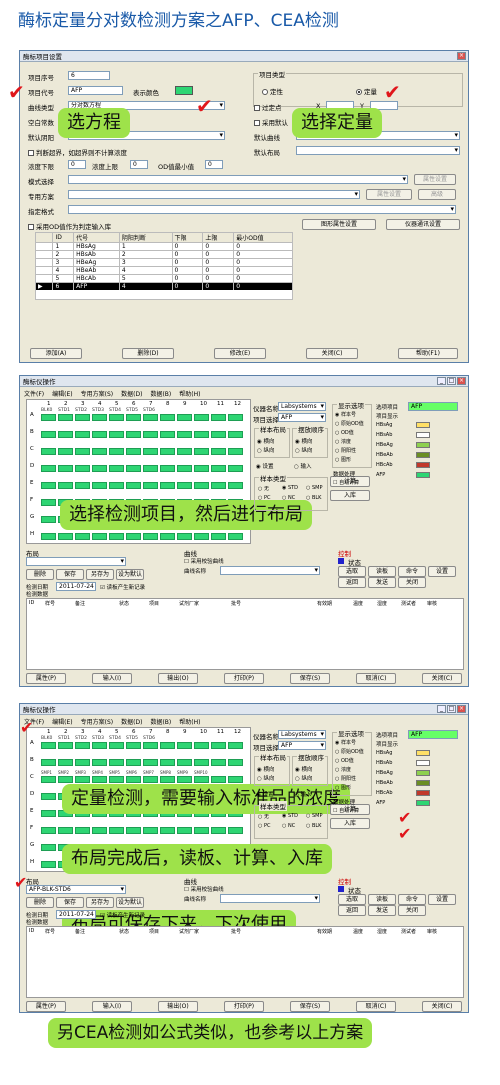 This screenshot has height=1085, width=500. Describe the element at coordinates (378, 150) in the screenshot. I see `default-layout-select` at that location.